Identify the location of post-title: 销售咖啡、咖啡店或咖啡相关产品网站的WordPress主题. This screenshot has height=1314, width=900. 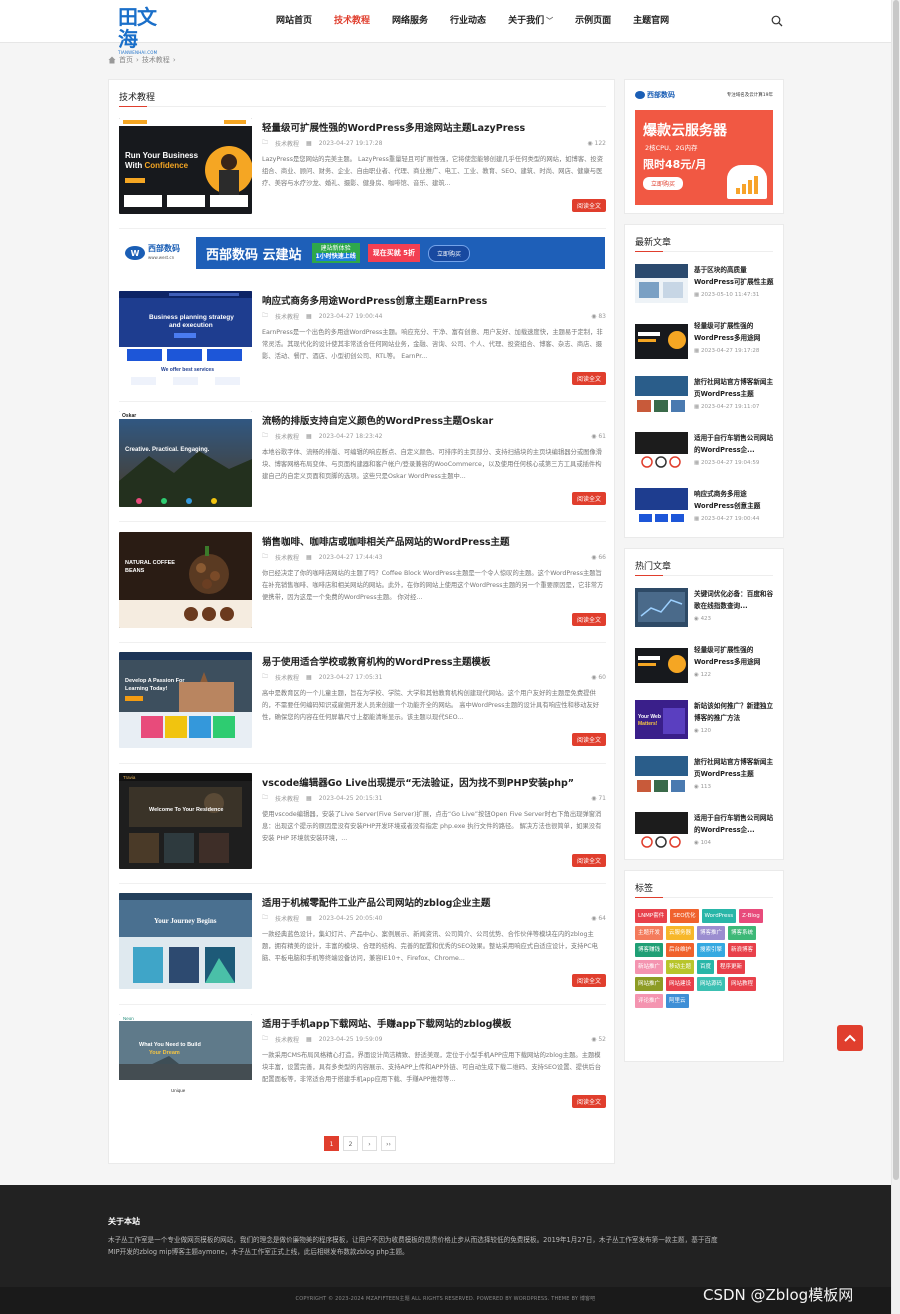
(434, 541).